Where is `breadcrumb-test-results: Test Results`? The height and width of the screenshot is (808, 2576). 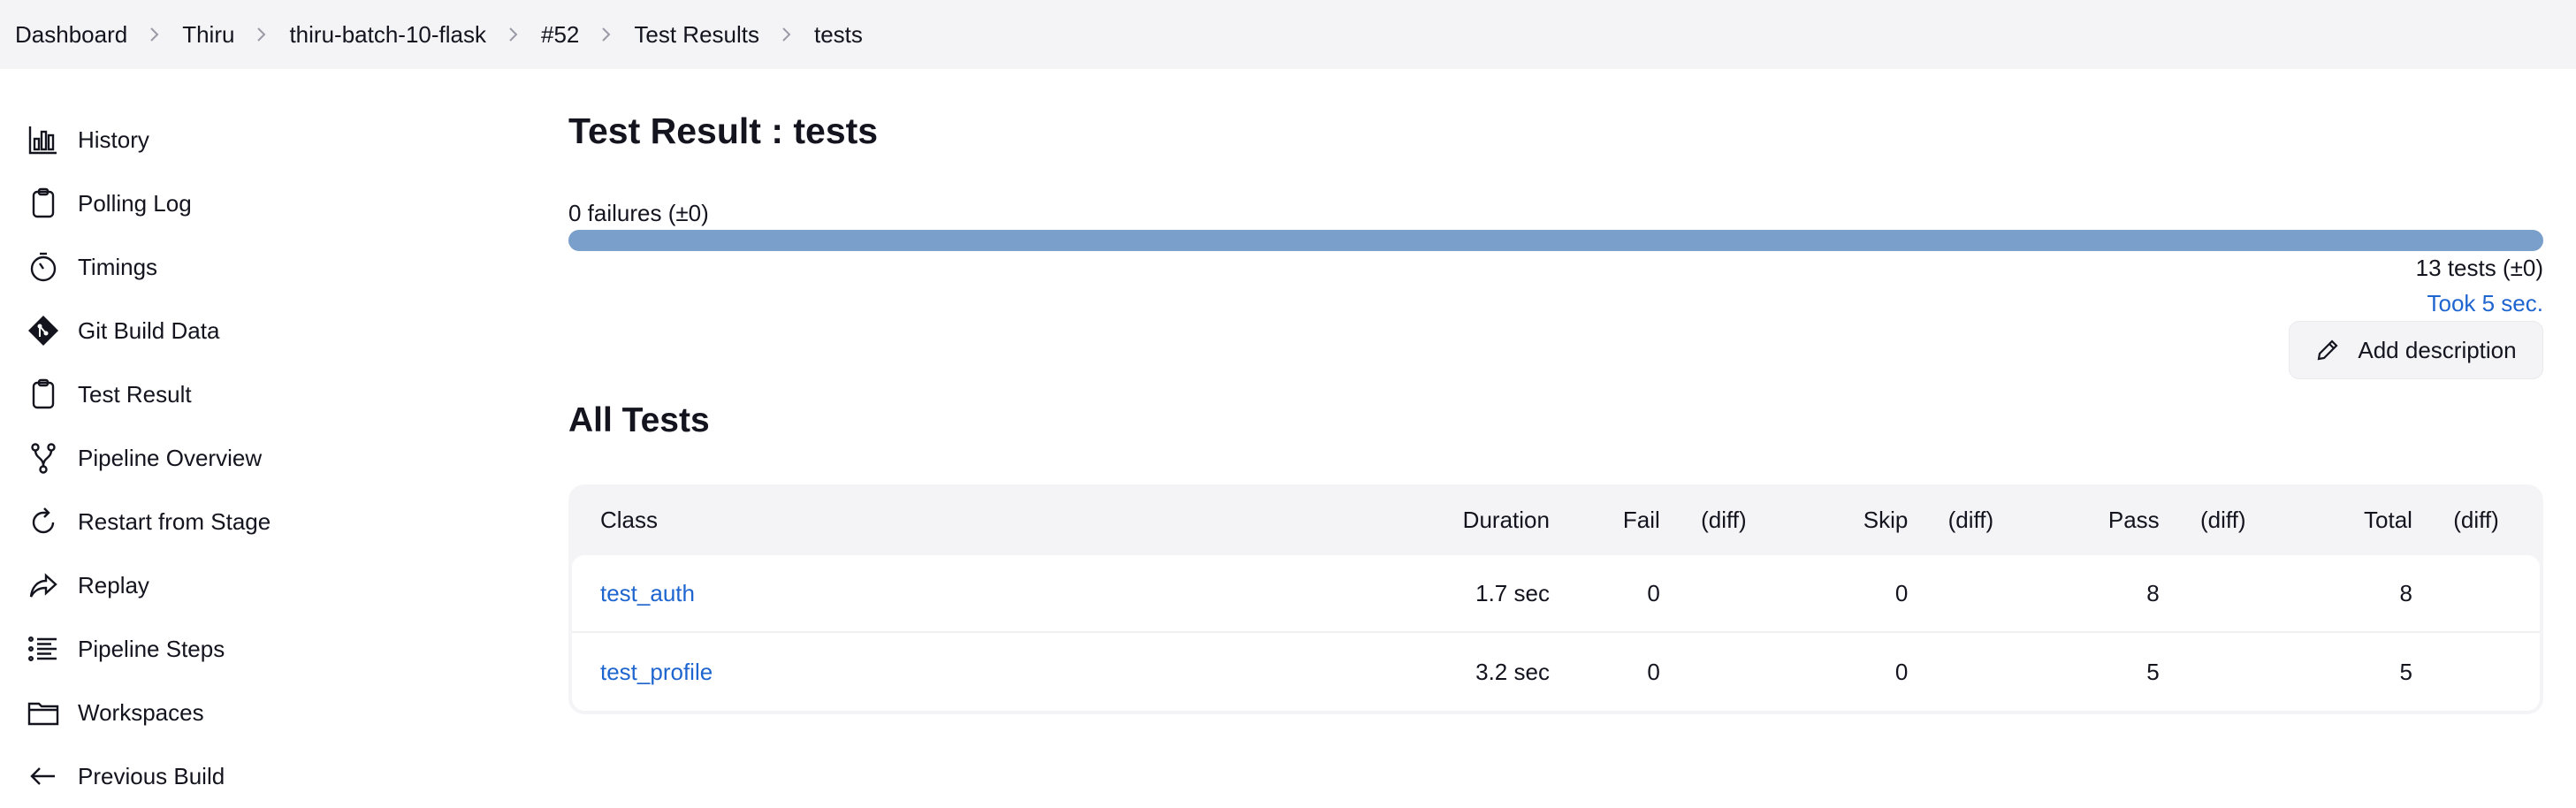 breadcrumb-test-results: Test Results is located at coordinates (696, 35).